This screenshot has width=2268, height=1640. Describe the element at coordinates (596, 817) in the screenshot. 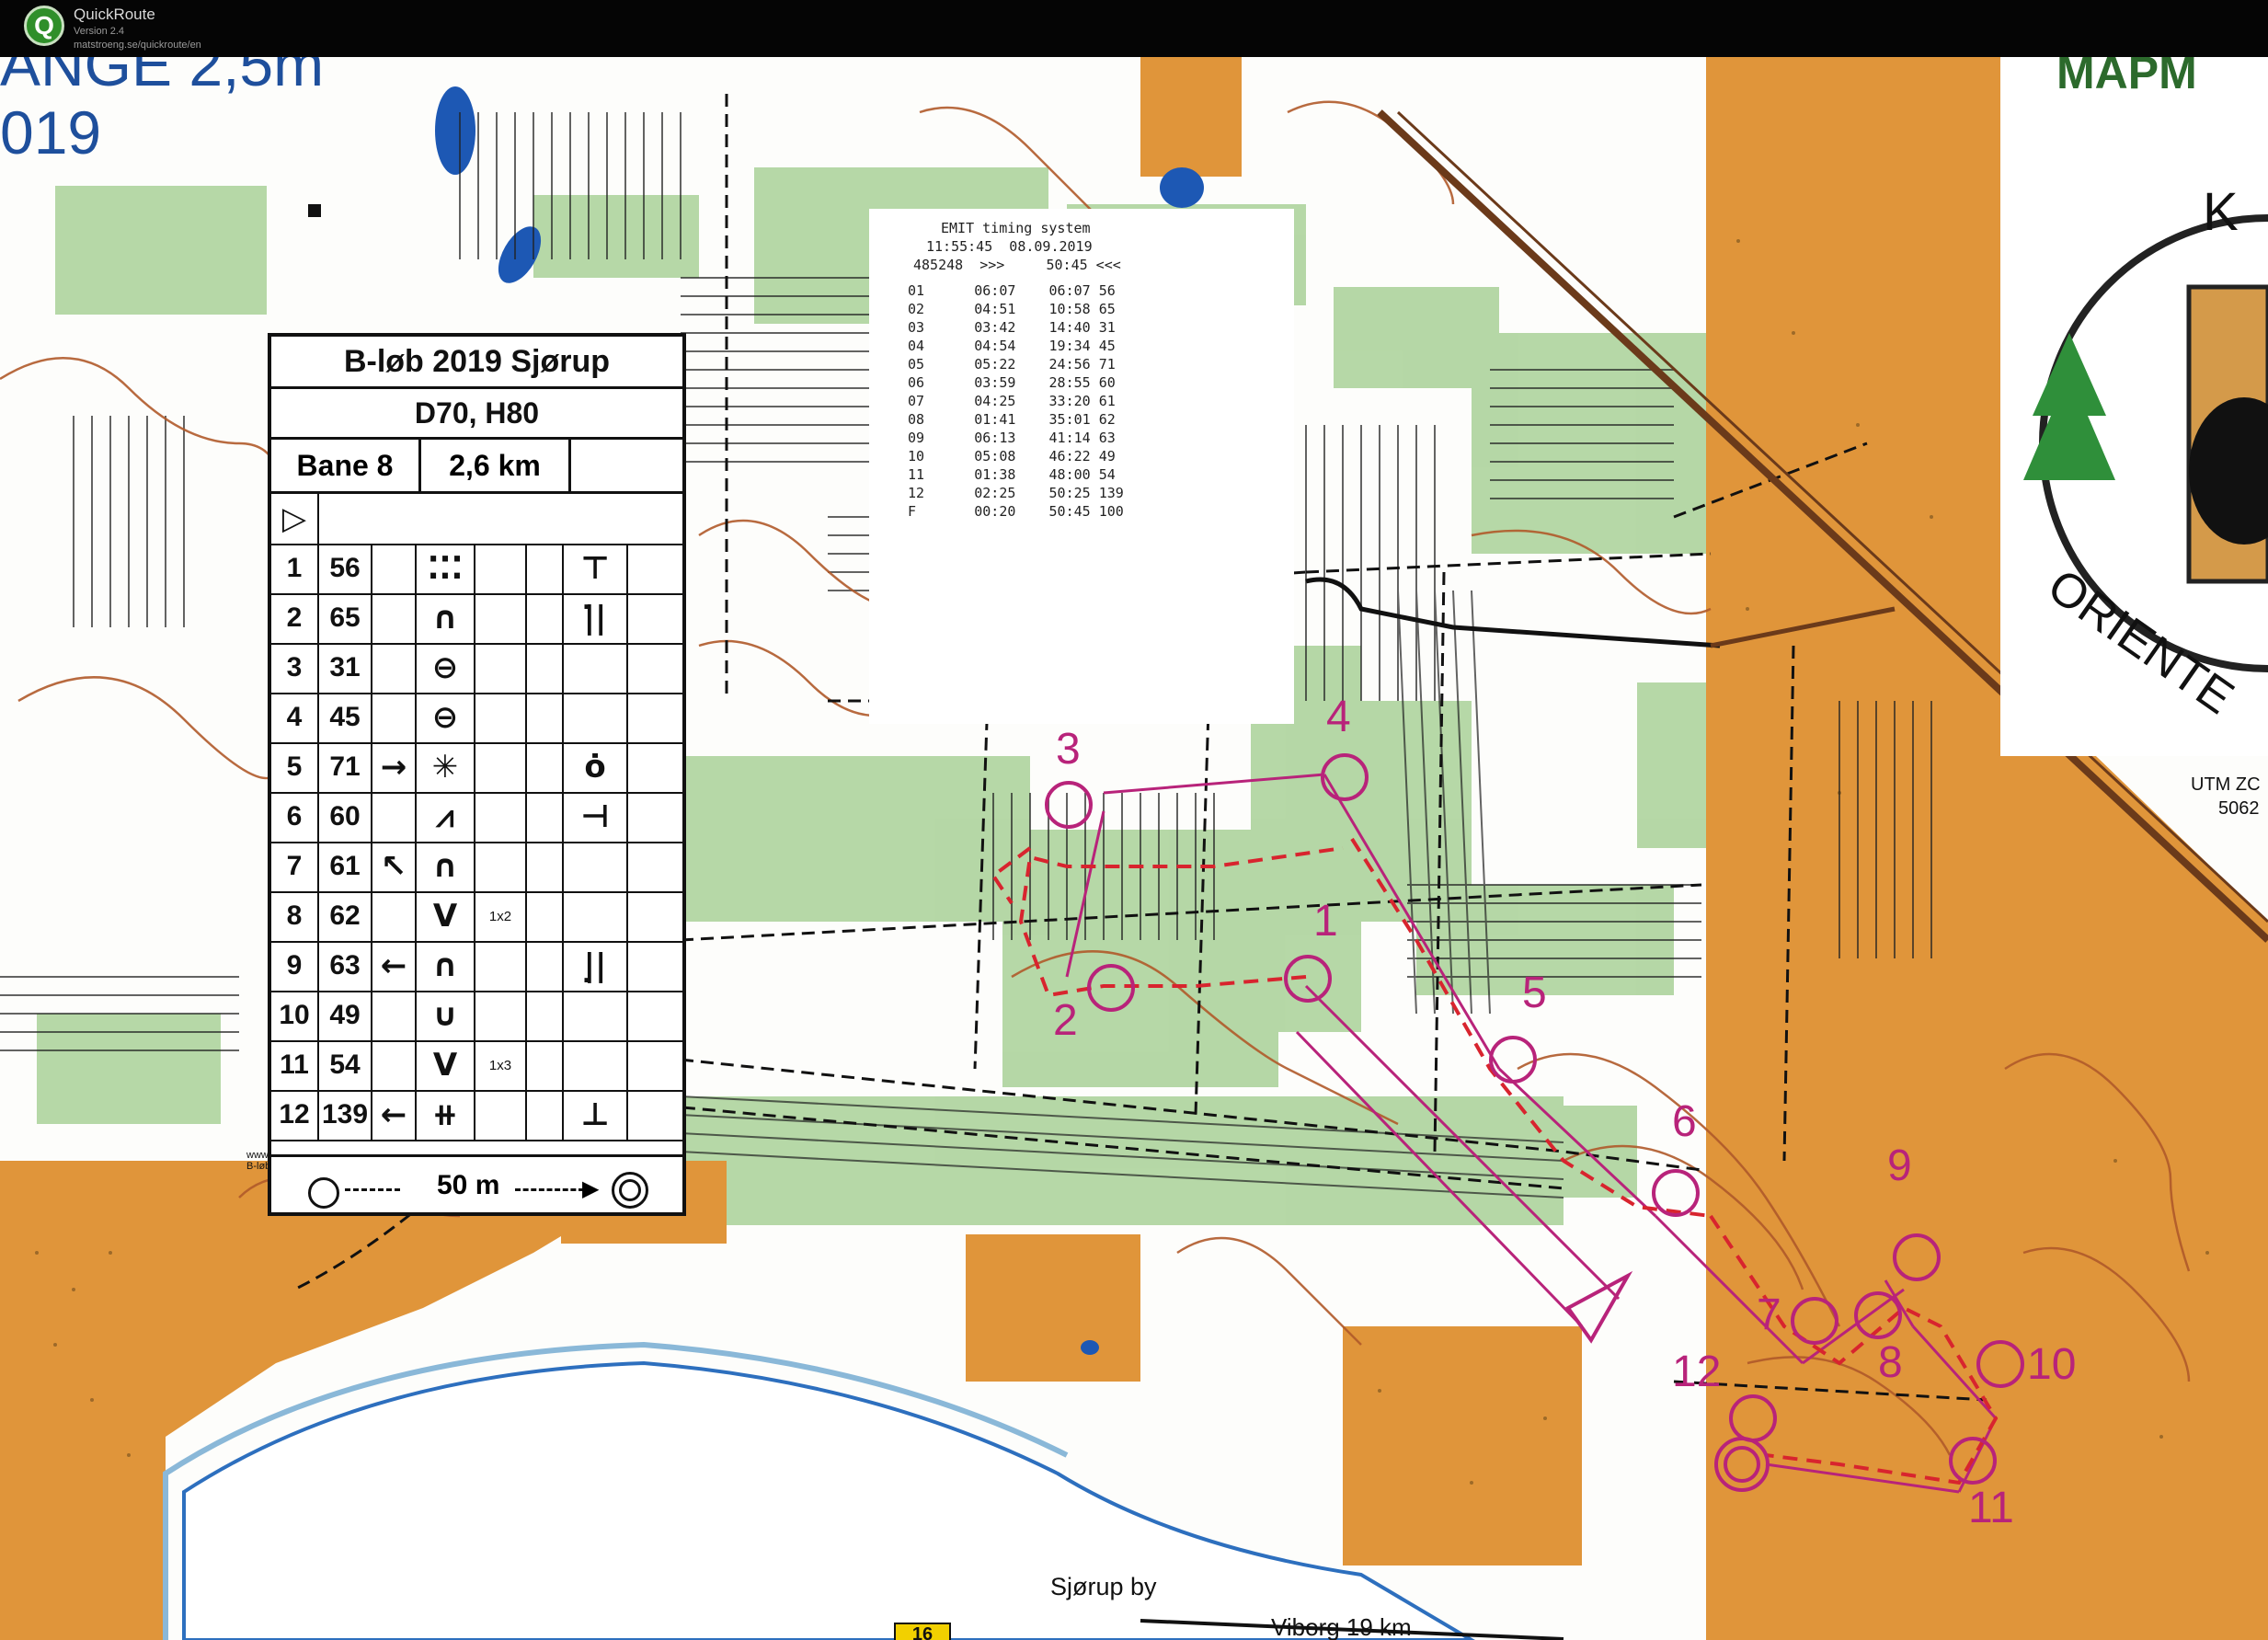

I see `control-where-cell: ⊣` at that location.